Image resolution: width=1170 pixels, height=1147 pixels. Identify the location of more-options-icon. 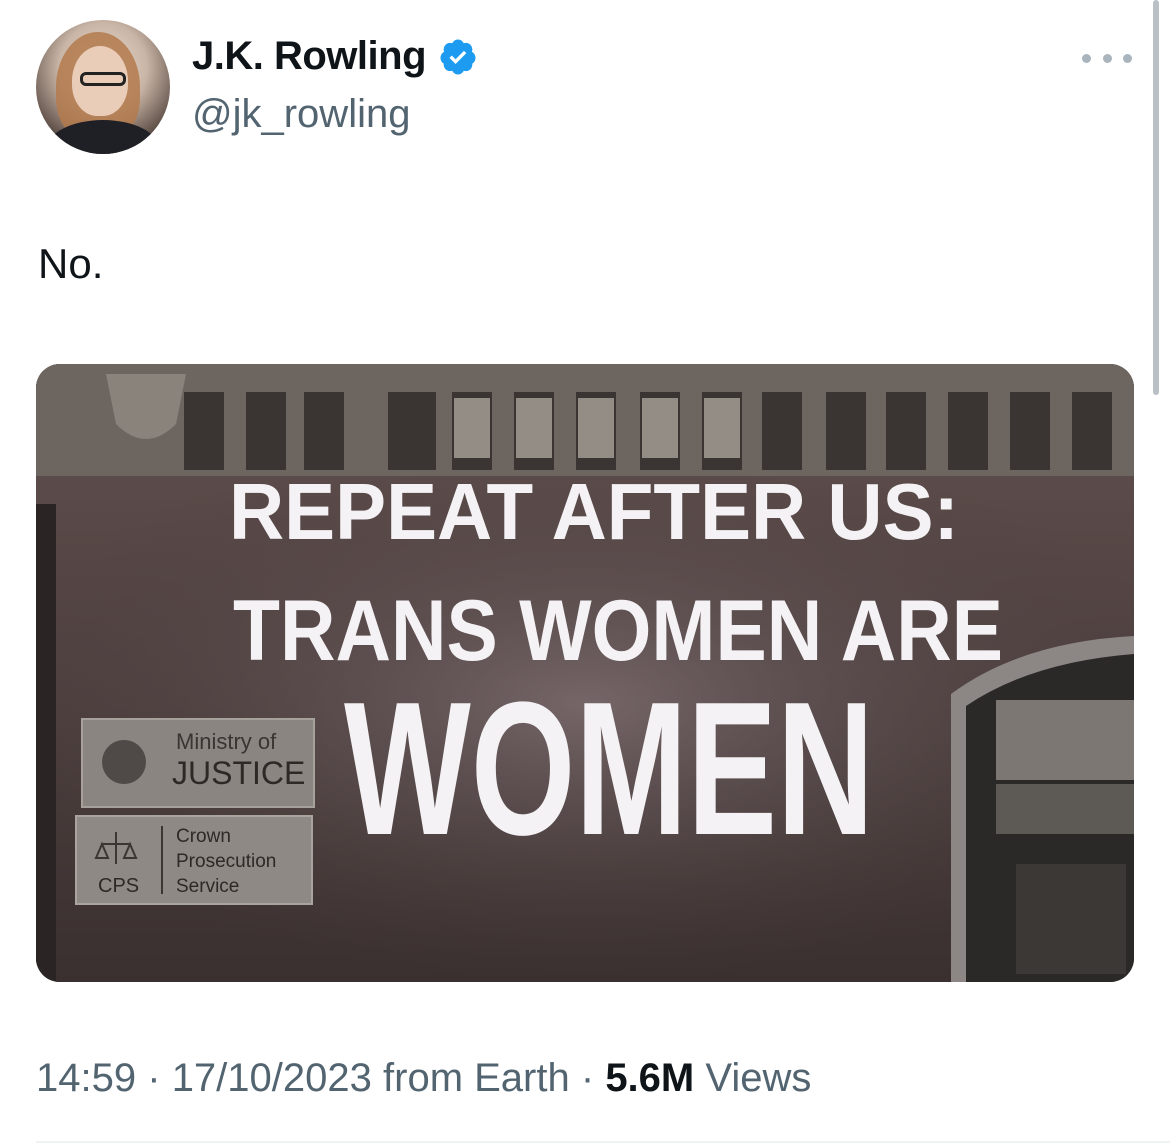
(1107, 58).